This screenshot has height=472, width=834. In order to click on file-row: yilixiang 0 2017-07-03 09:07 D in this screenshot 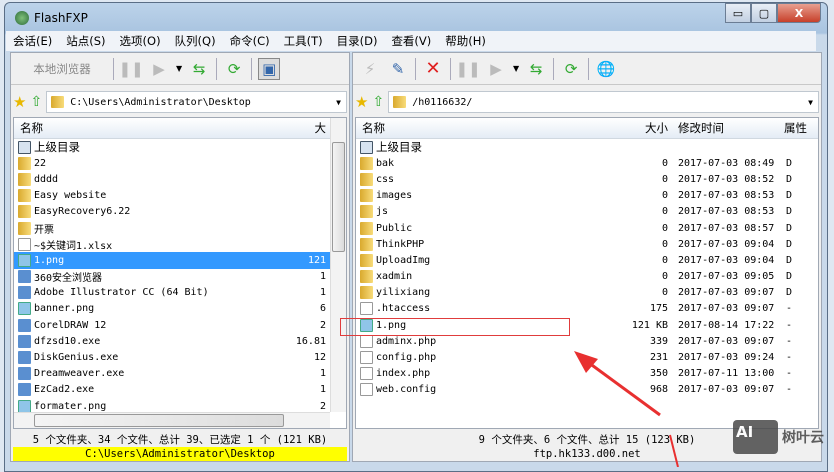, I will do `click(587, 293)`.